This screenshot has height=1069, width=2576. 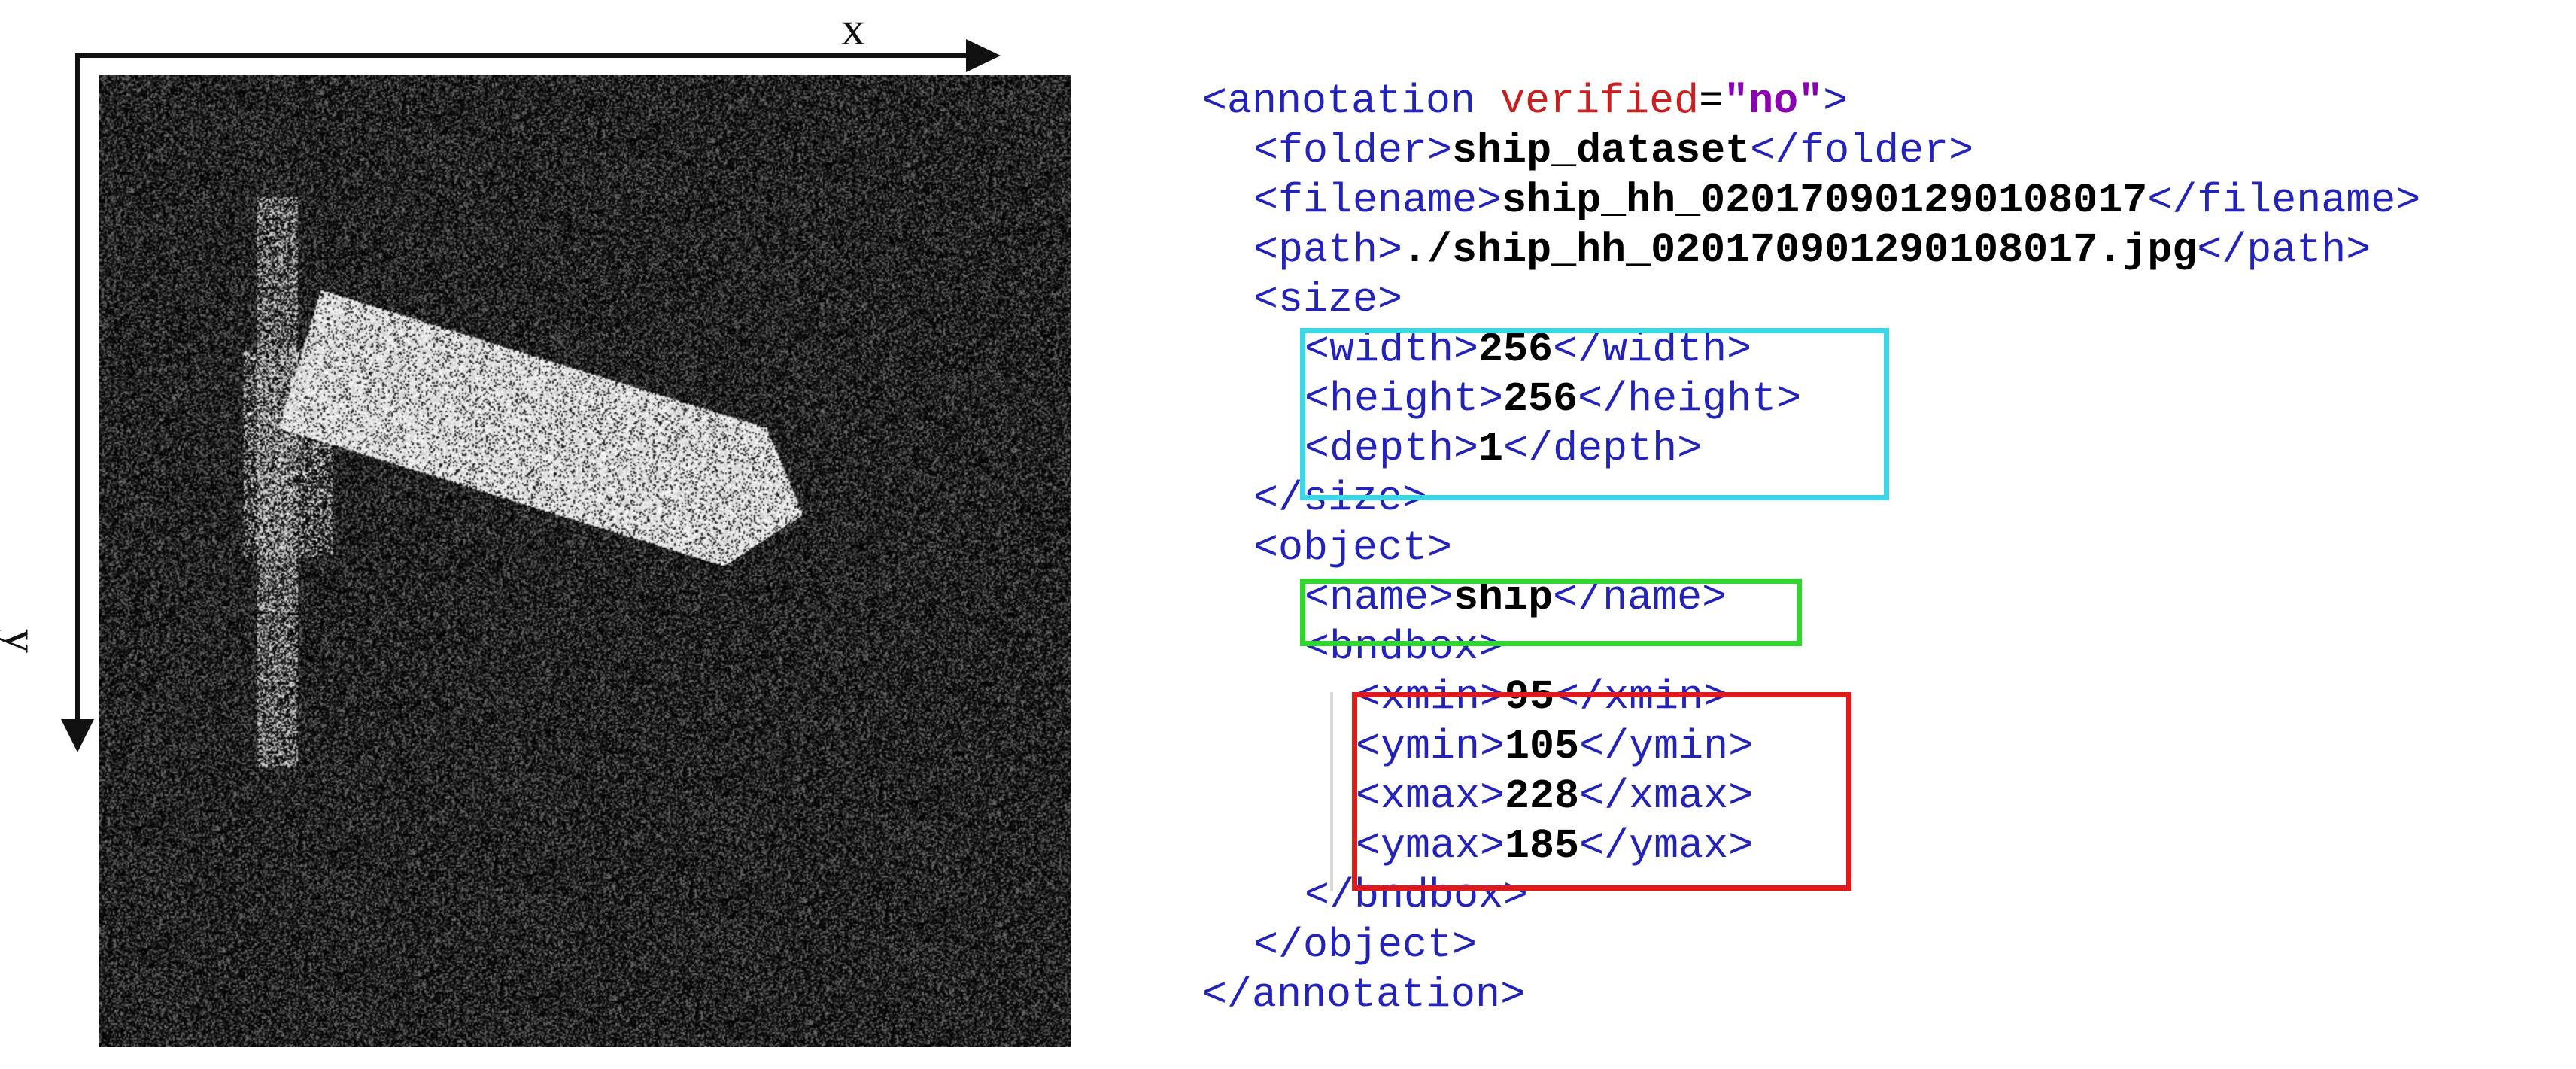 I want to click on xml-tag-token: </filename>, so click(x=2284, y=201).